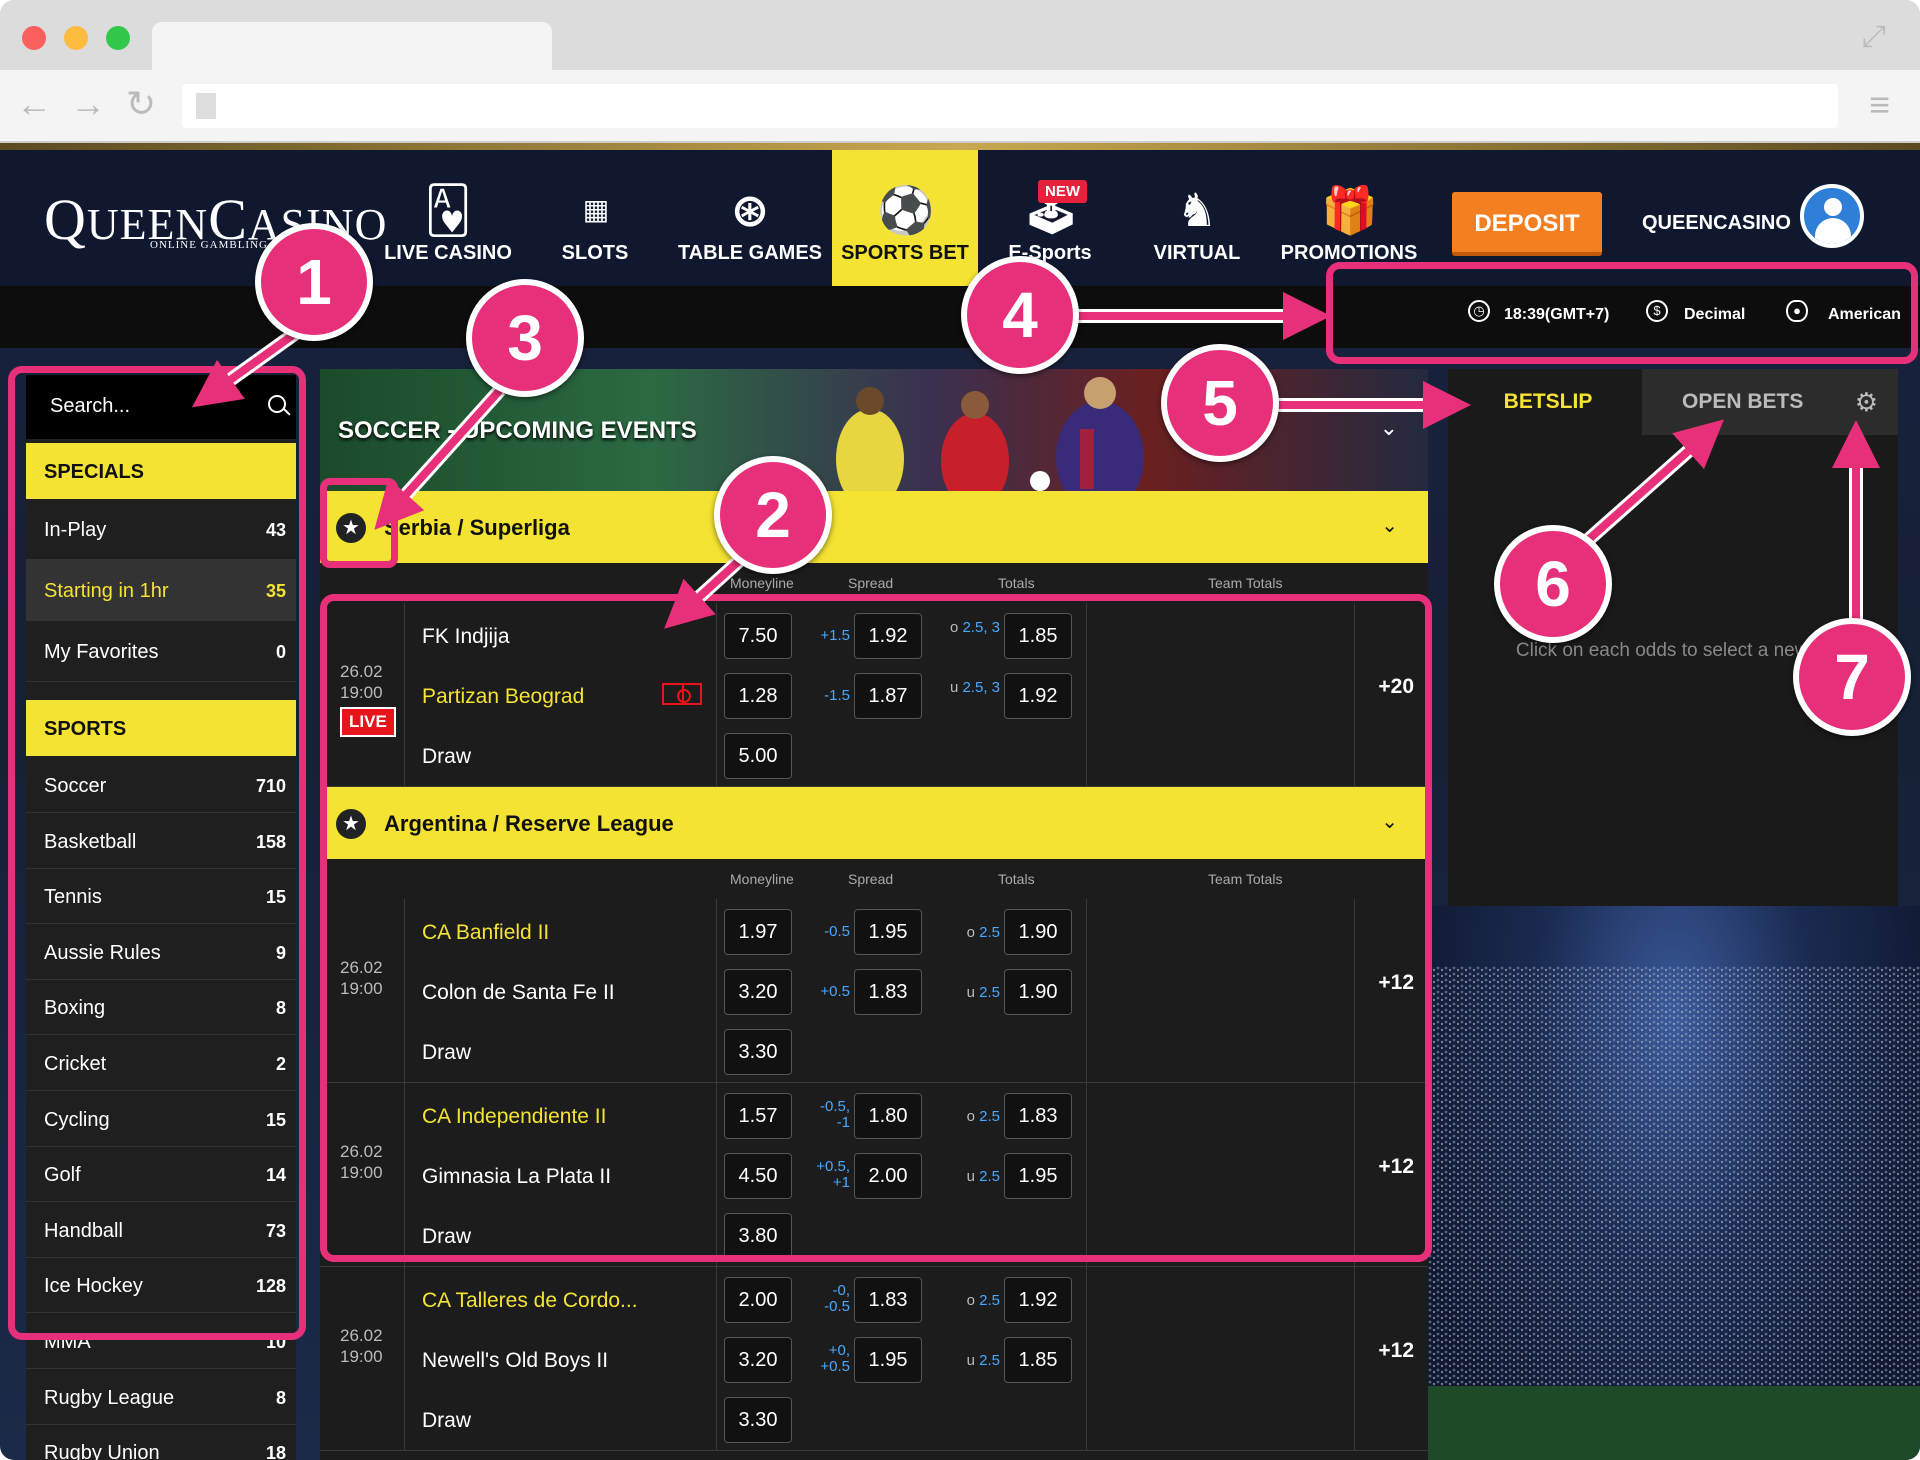 The height and width of the screenshot is (1460, 1920). Describe the element at coordinates (34, 104) in the screenshot. I see `back-icon: ←` at that location.